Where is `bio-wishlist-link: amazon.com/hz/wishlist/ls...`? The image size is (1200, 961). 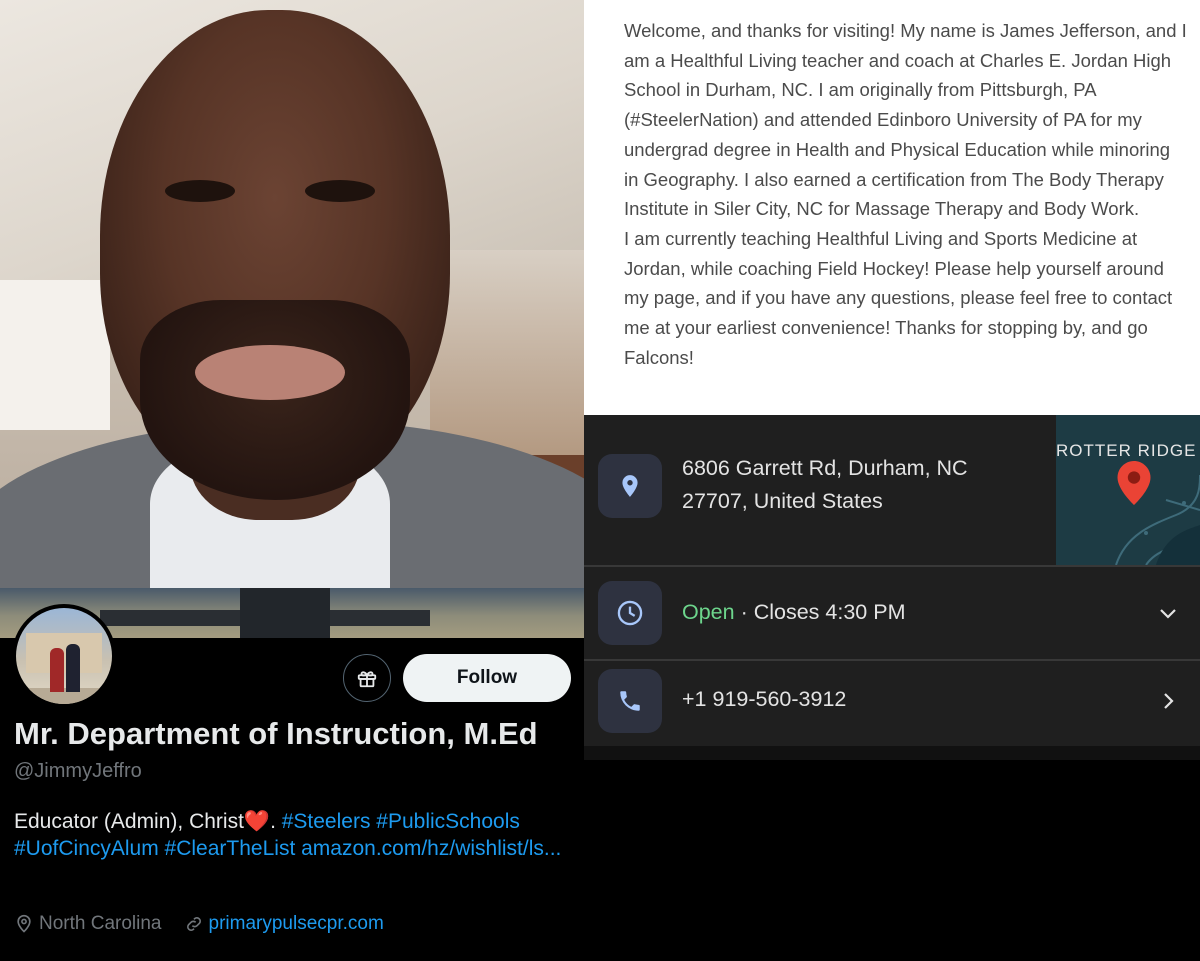
bio-wishlist-link: amazon.com/hz/wishlist/ls... is located at coordinates (431, 848).